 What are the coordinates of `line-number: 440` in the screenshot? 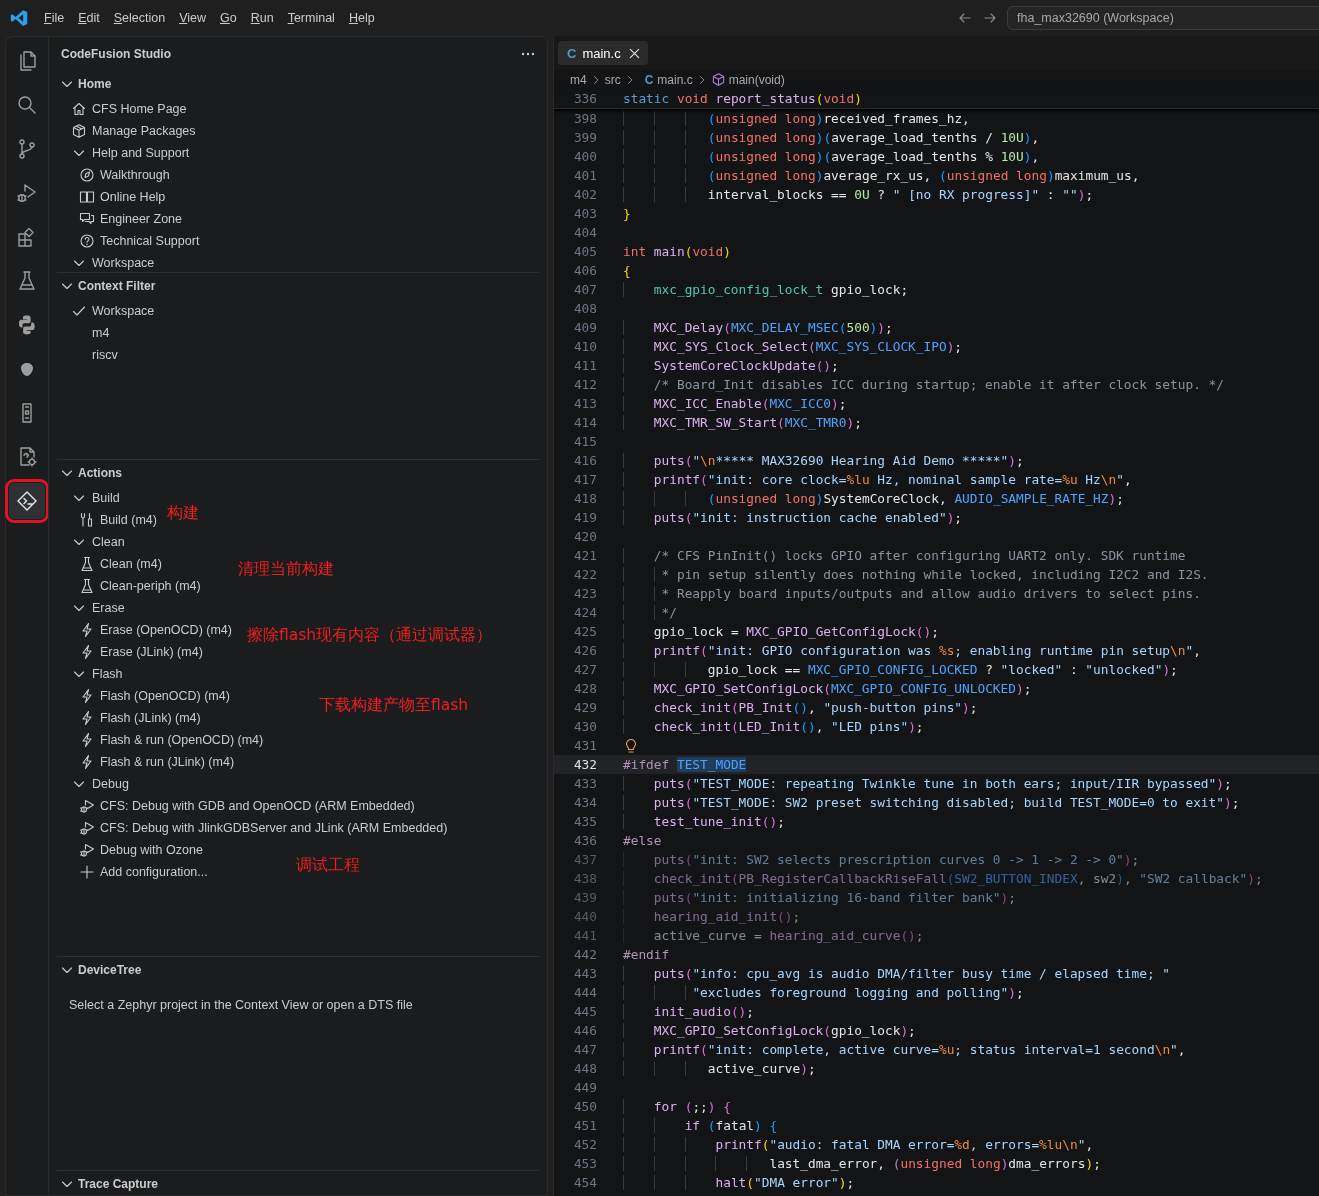 It's located at (584, 917).